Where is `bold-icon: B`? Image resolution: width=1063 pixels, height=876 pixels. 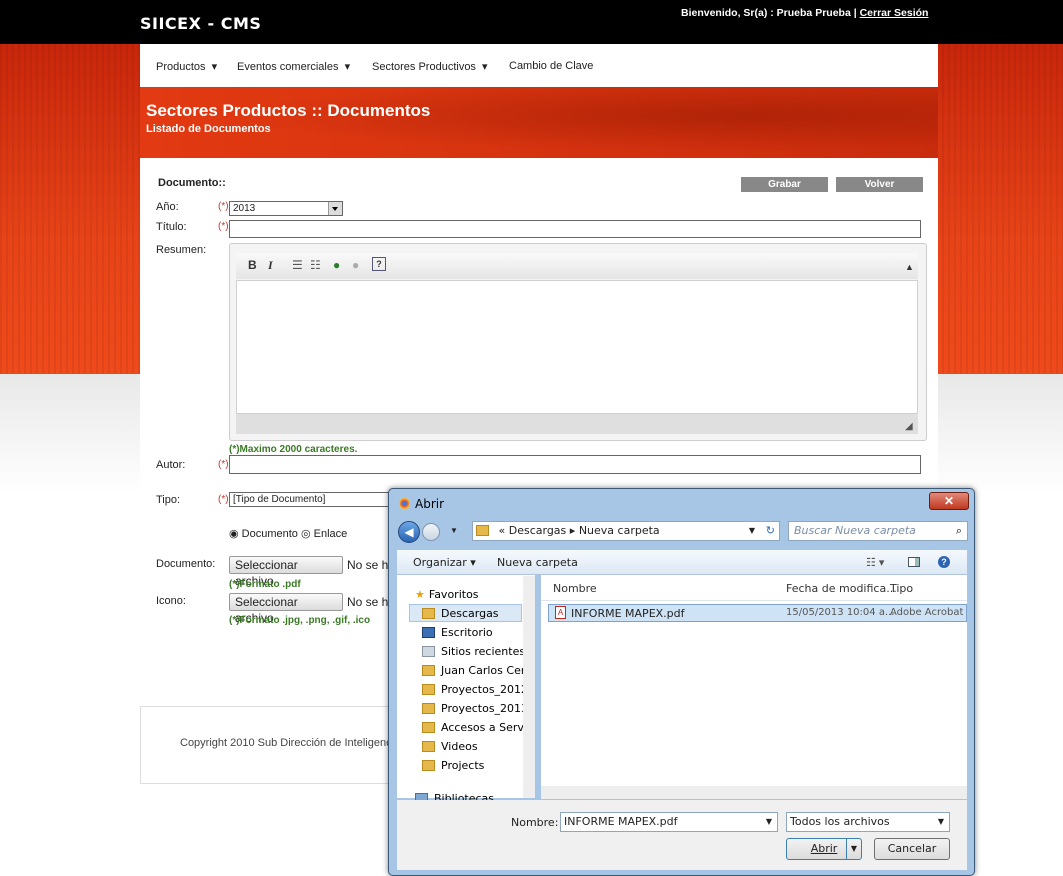
bold-icon: B is located at coordinates (252, 265).